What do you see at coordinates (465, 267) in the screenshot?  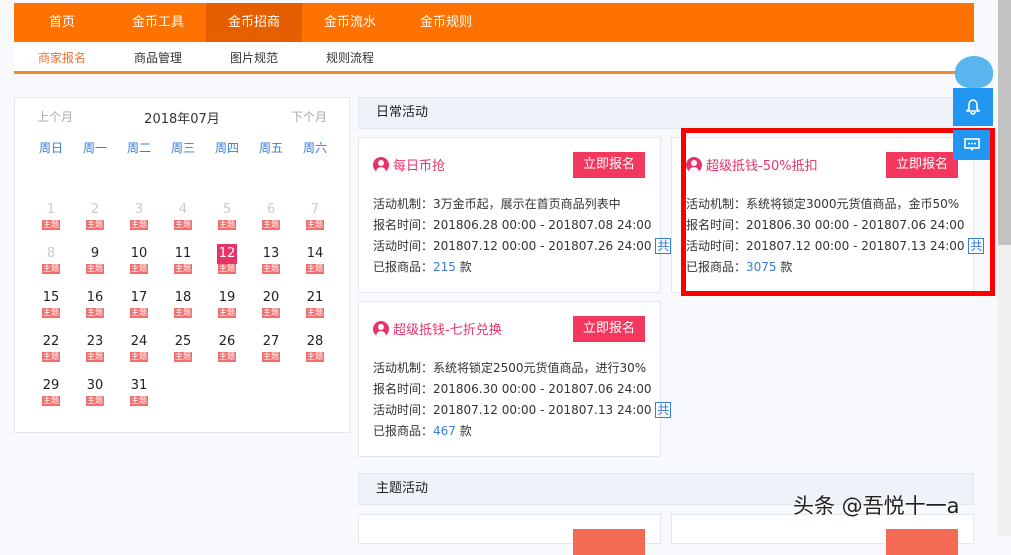 I see `count-unit: 款` at bounding box center [465, 267].